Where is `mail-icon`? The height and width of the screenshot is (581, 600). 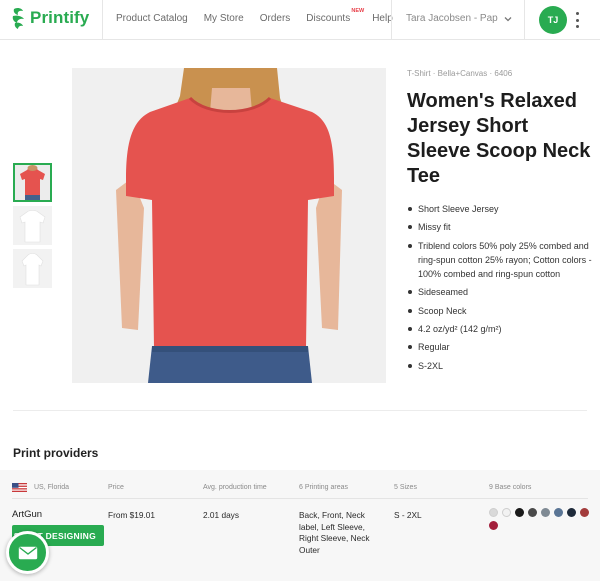
mail-icon is located at coordinates (27, 552).